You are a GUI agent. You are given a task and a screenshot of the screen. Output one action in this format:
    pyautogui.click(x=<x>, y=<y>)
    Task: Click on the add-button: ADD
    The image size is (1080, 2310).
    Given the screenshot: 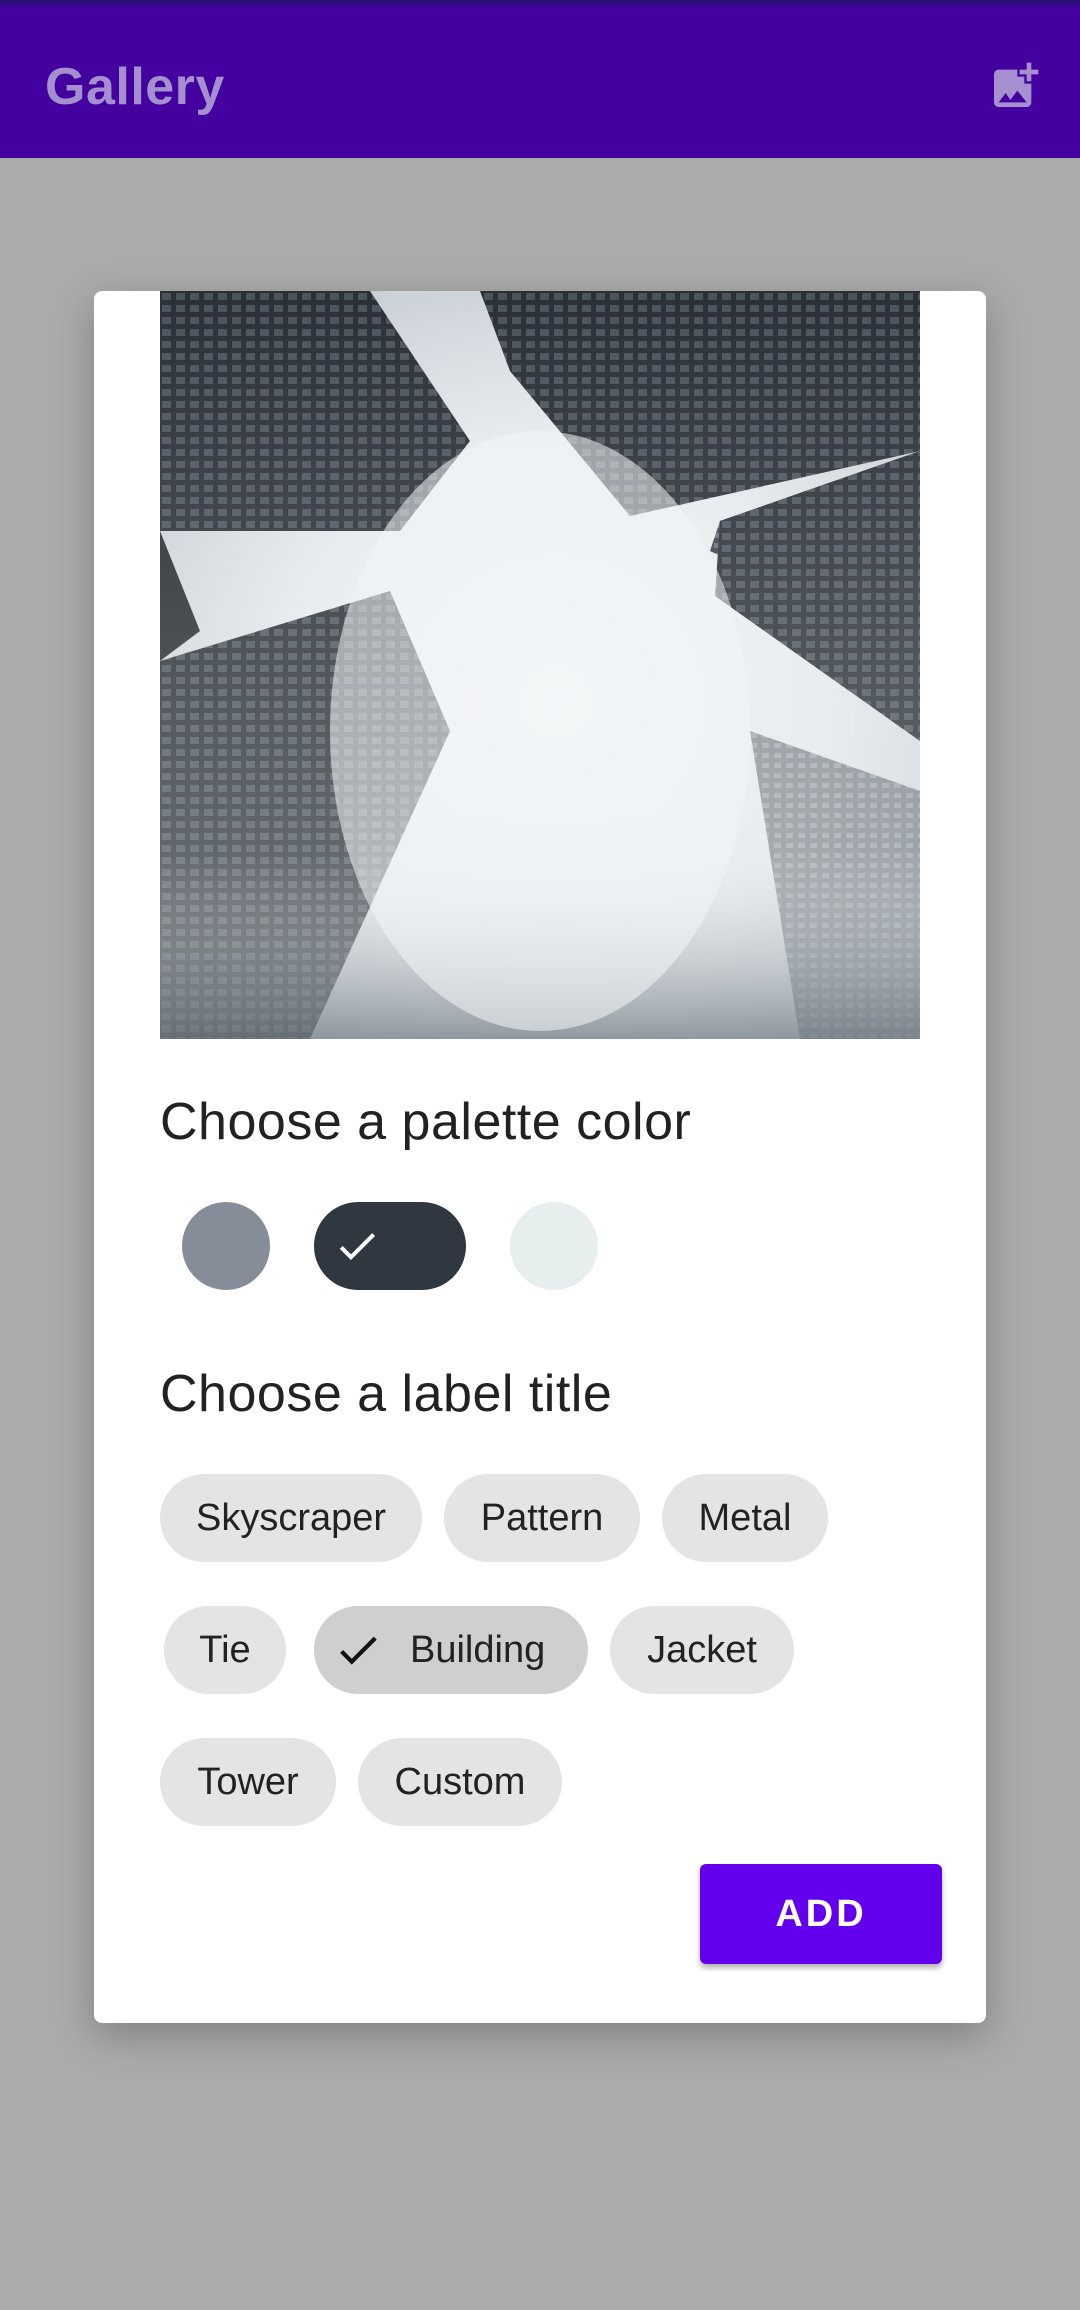 What is the action you would take?
    pyautogui.click(x=821, y=1914)
    